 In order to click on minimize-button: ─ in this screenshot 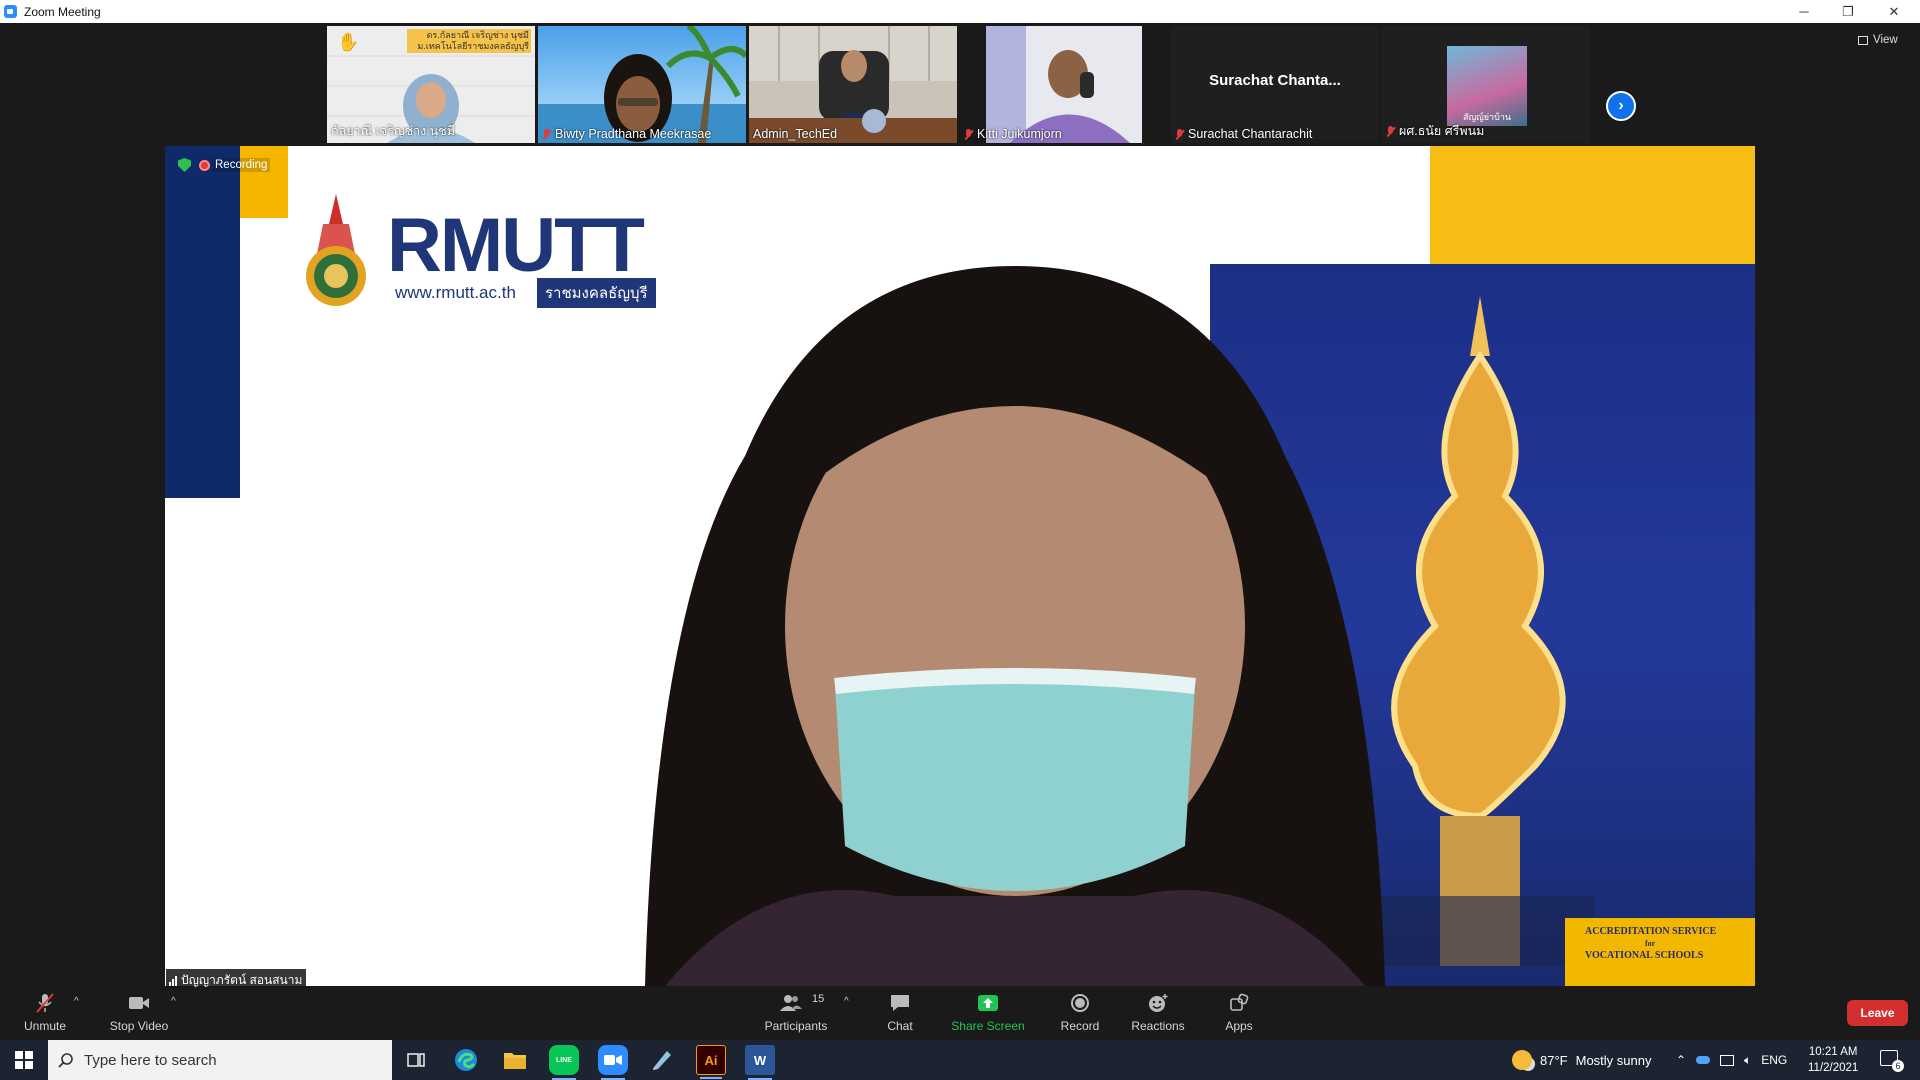, I will do `click(1804, 11)`.